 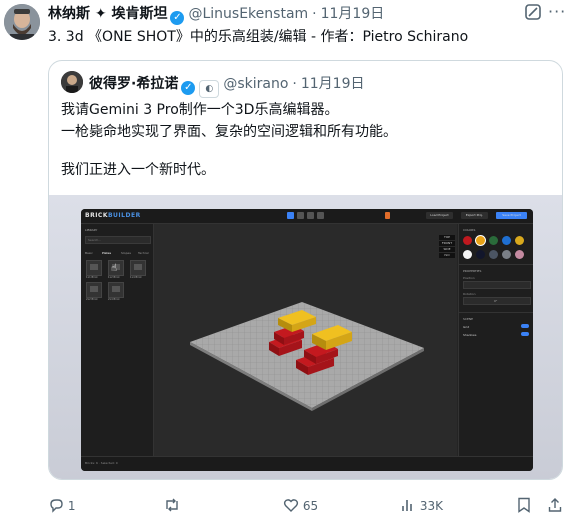 I want to click on quote-author-line: 彼得罗·希拉诺 ✓ ◐ @skirano · 11月19日, so click(x=227, y=85).